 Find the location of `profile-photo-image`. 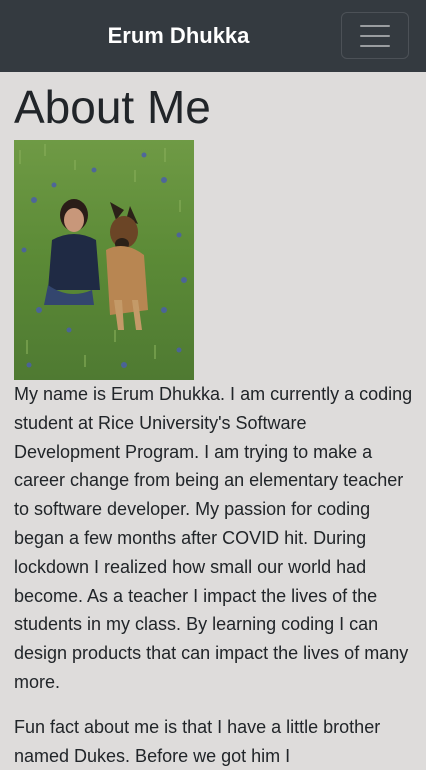

profile-photo-image is located at coordinates (104, 260).